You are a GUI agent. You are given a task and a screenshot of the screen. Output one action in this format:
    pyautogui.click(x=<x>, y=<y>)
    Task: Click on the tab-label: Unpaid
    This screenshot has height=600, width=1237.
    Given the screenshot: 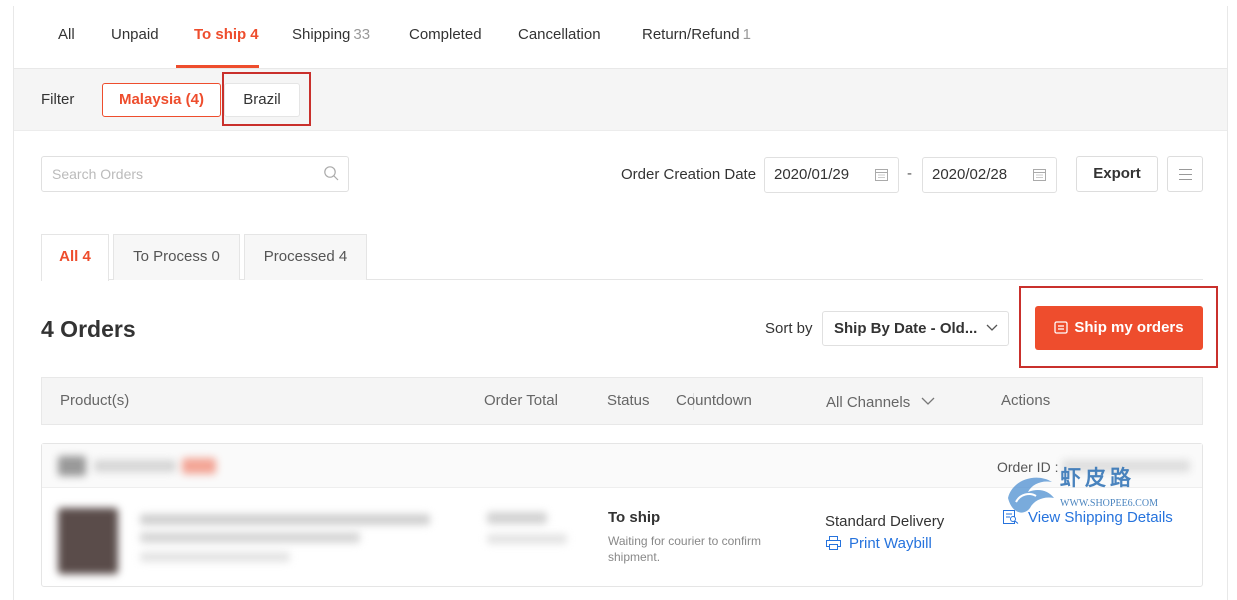 What is the action you would take?
    pyautogui.click(x=135, y=34)
    